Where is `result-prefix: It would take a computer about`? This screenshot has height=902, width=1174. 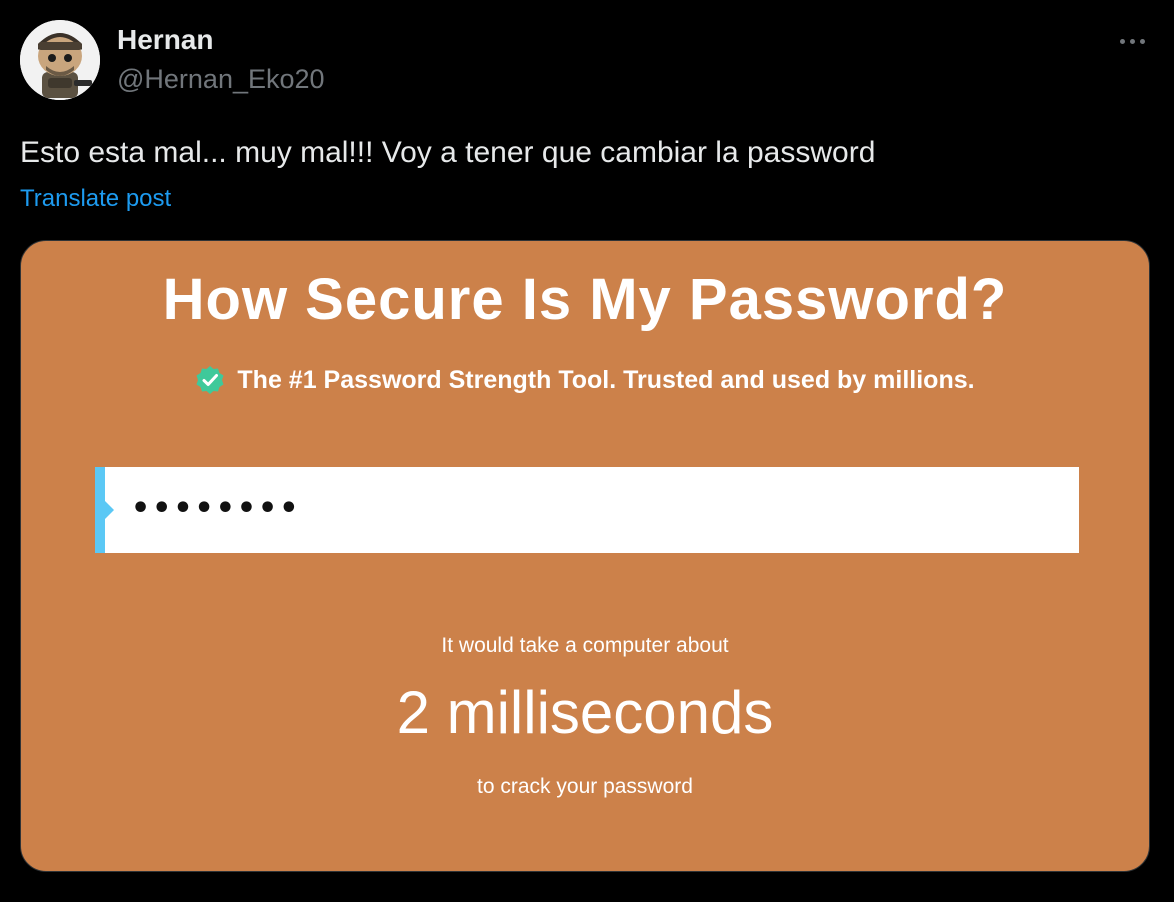
result-prefix: It would take a computer about is located at coordinates (585, 645).